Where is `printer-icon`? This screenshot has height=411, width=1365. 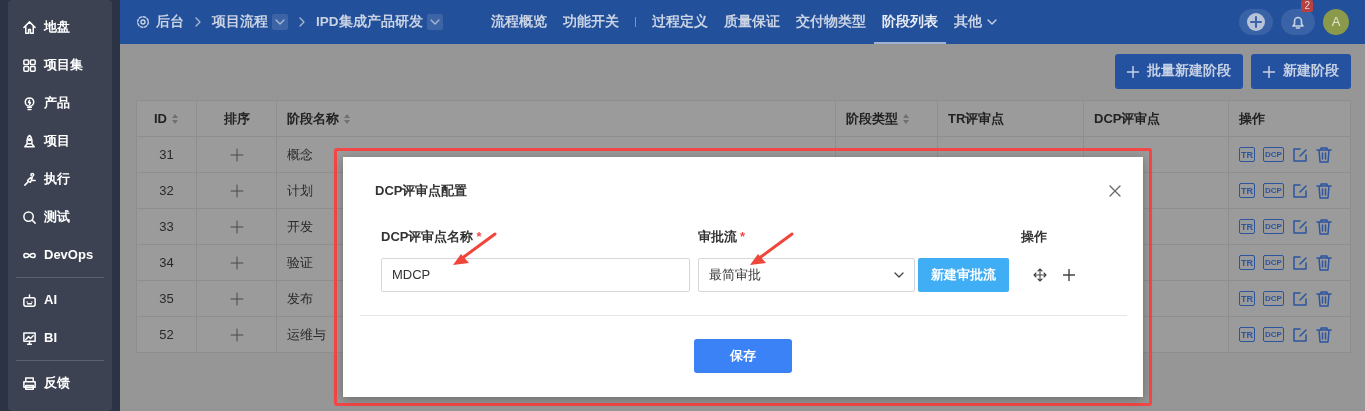 printer-icon is located at coordinates (29, 383).